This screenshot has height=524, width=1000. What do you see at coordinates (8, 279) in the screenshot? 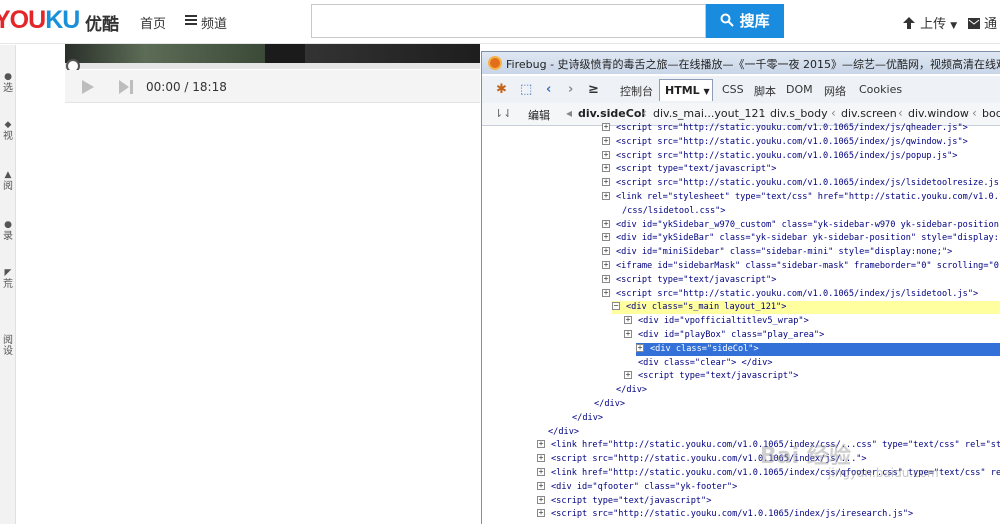
I see `sidebar-item-4: ◤ 荒` at bounding box center [8, 279].